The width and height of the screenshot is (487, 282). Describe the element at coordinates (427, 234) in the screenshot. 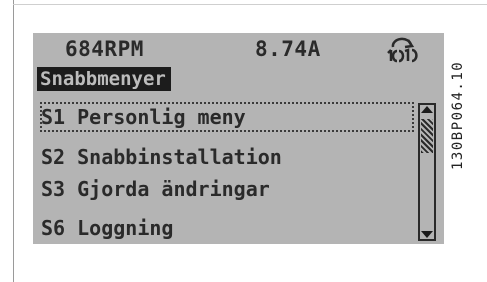

I see `scroll-down-arrow-icon` at that location.